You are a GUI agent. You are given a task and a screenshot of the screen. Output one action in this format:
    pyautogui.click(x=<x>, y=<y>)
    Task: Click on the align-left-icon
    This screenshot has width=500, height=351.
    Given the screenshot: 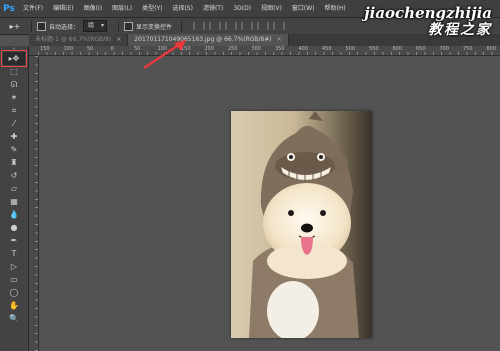 What is the action you would take?
    pyautogui.click(x=247, y=26)
    